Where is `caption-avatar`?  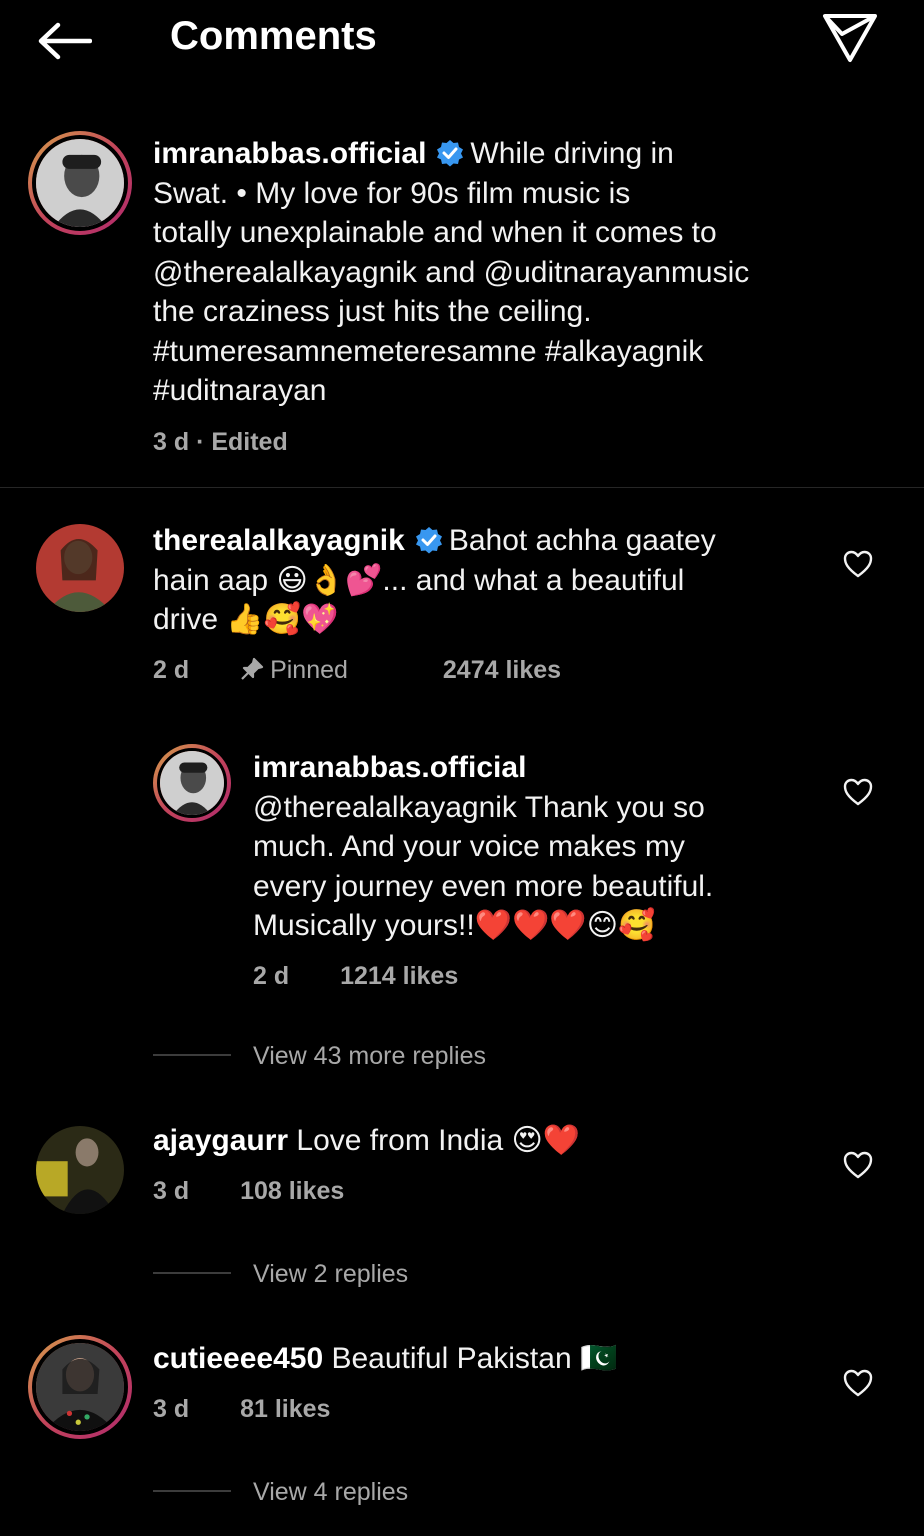
caption-avatar is located at coordinates (80, 183).